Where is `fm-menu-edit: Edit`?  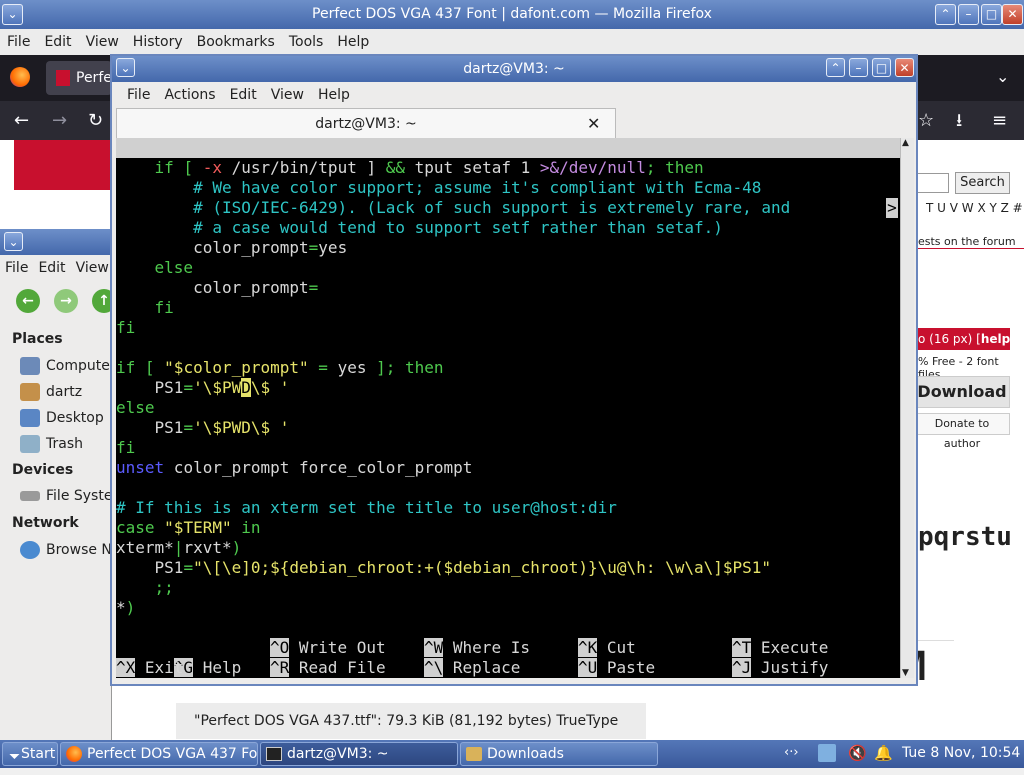 fm-menu-edit: Edit is located at coordinates (51, 268).